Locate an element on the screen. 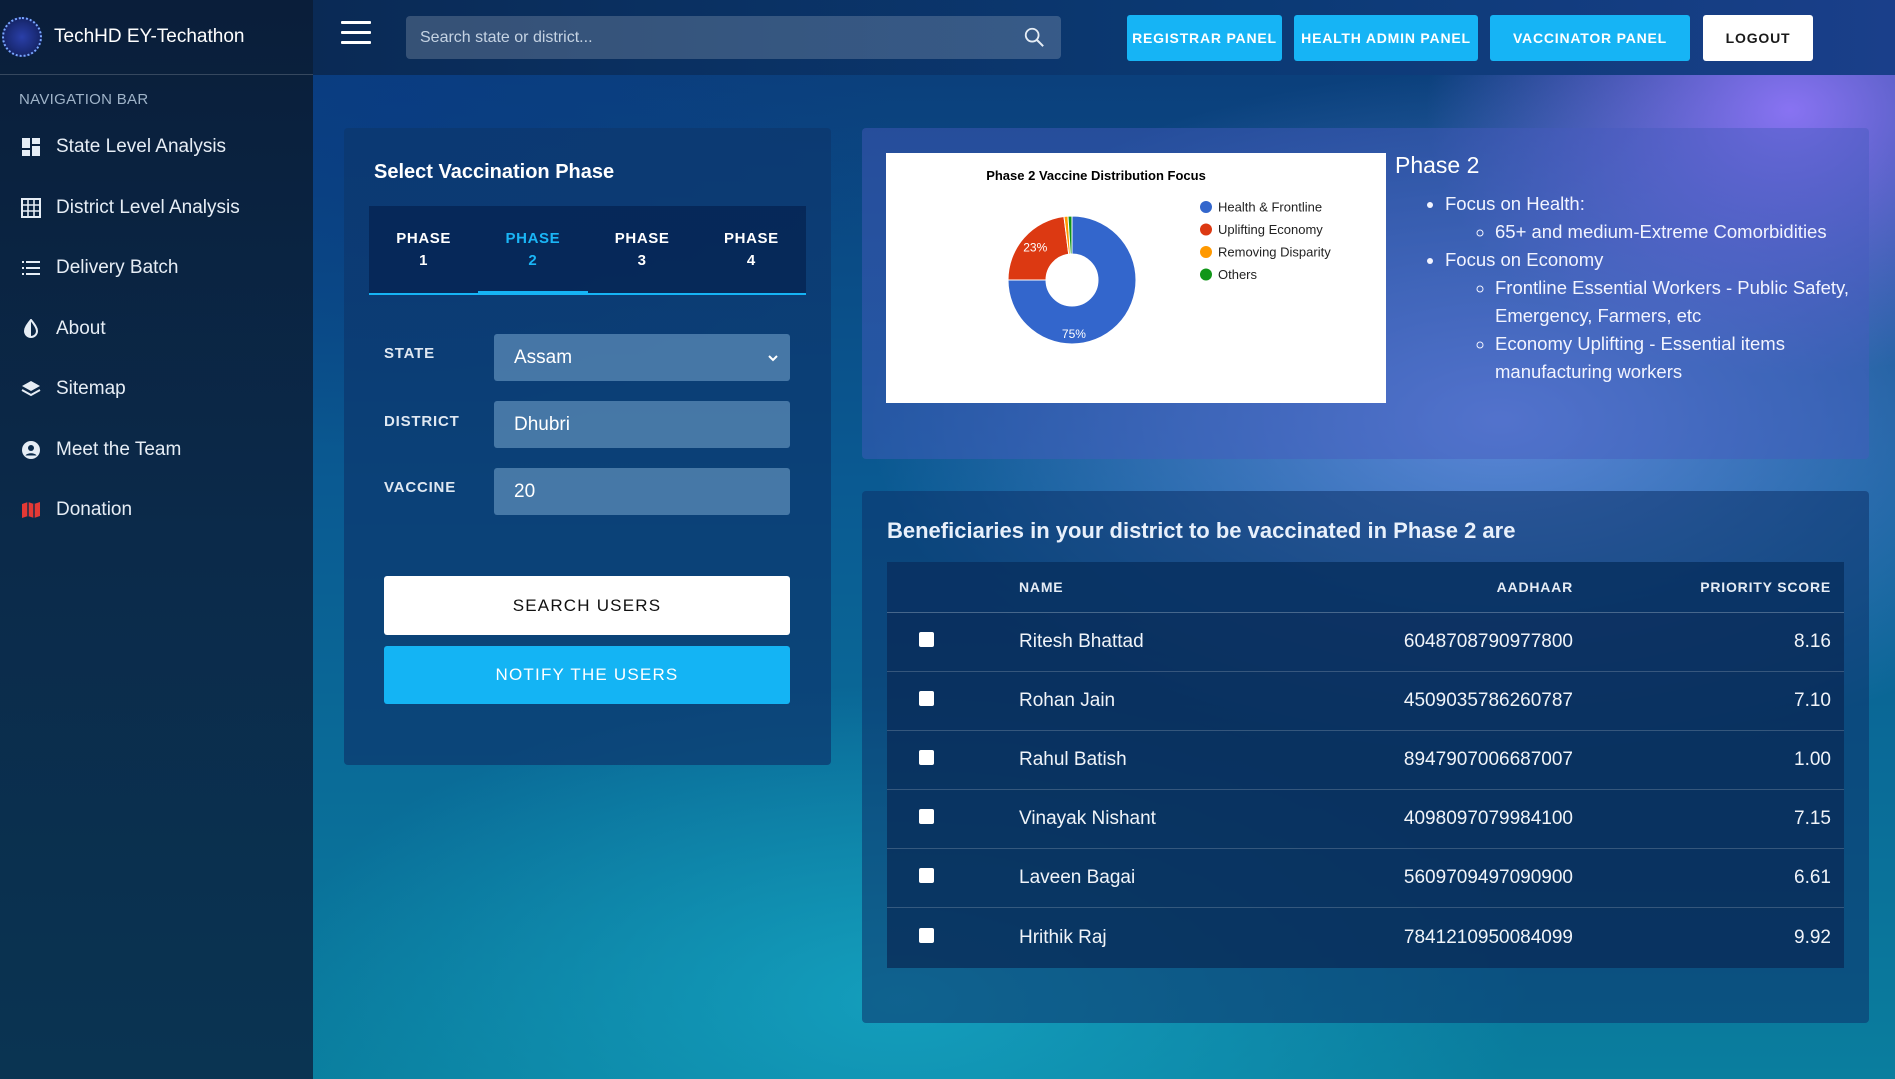  sidebar-item-meet-the-team: Meet the Team is located at coordinates (156, 450).